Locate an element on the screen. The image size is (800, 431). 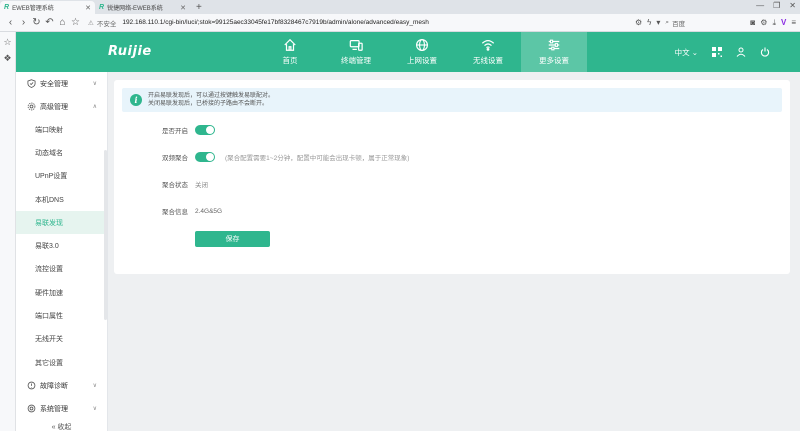
dropdown-icon: ▾ is located at coordinates (658, 22).